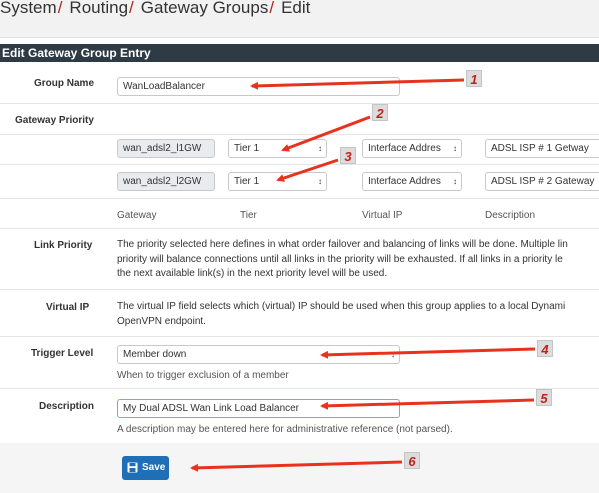 Image resolution: width=599 pixels, height=493 pixels. I want to click on callout-number: 1, so click(474, 78).